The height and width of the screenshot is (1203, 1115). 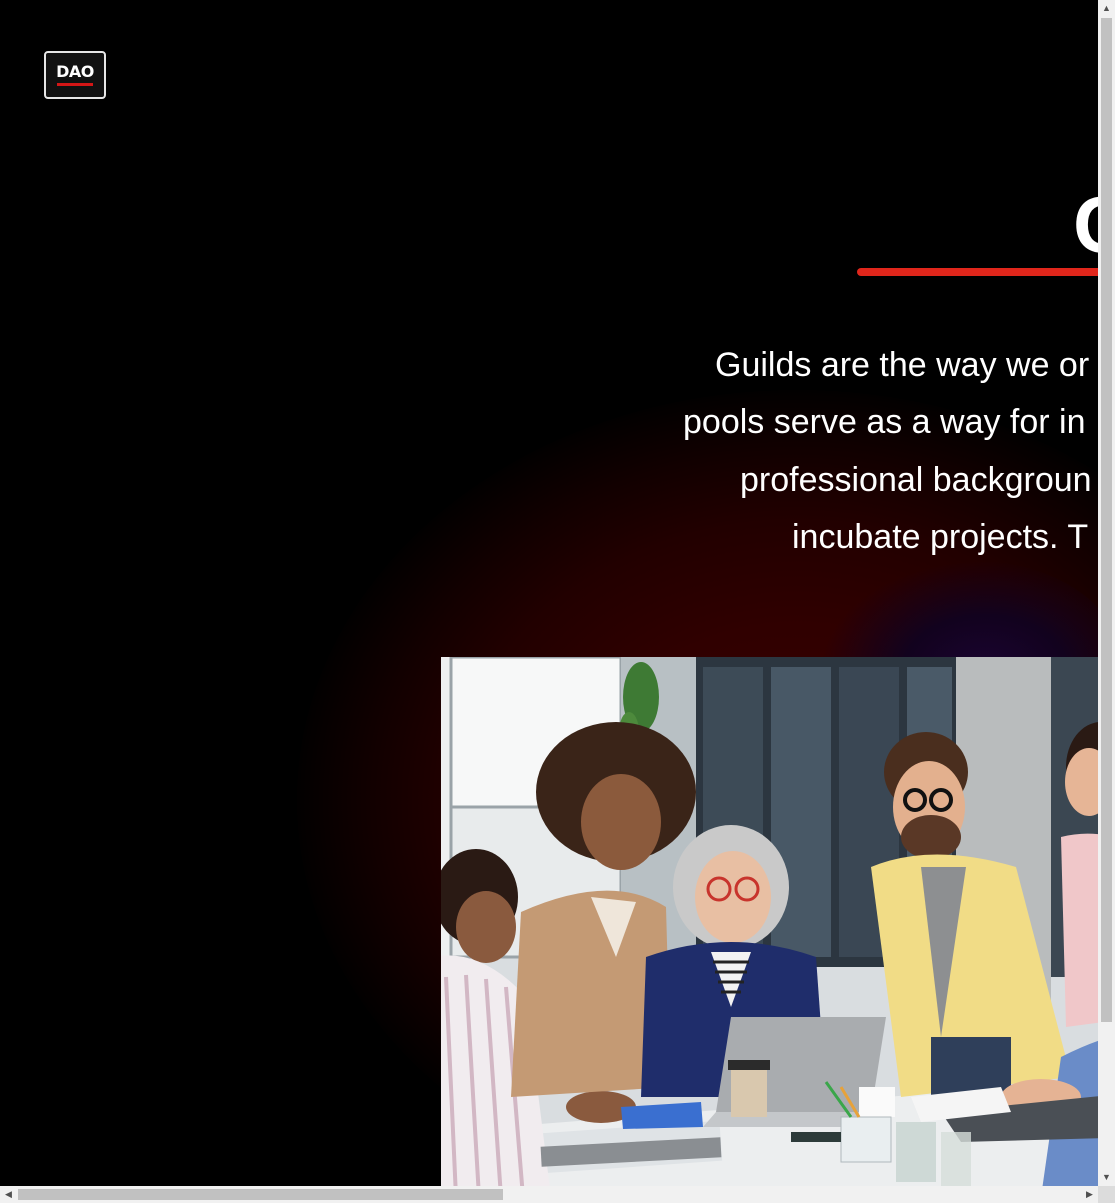 I want to click on arrow-right-icon: ▶, so click(x=1089, y=1194).